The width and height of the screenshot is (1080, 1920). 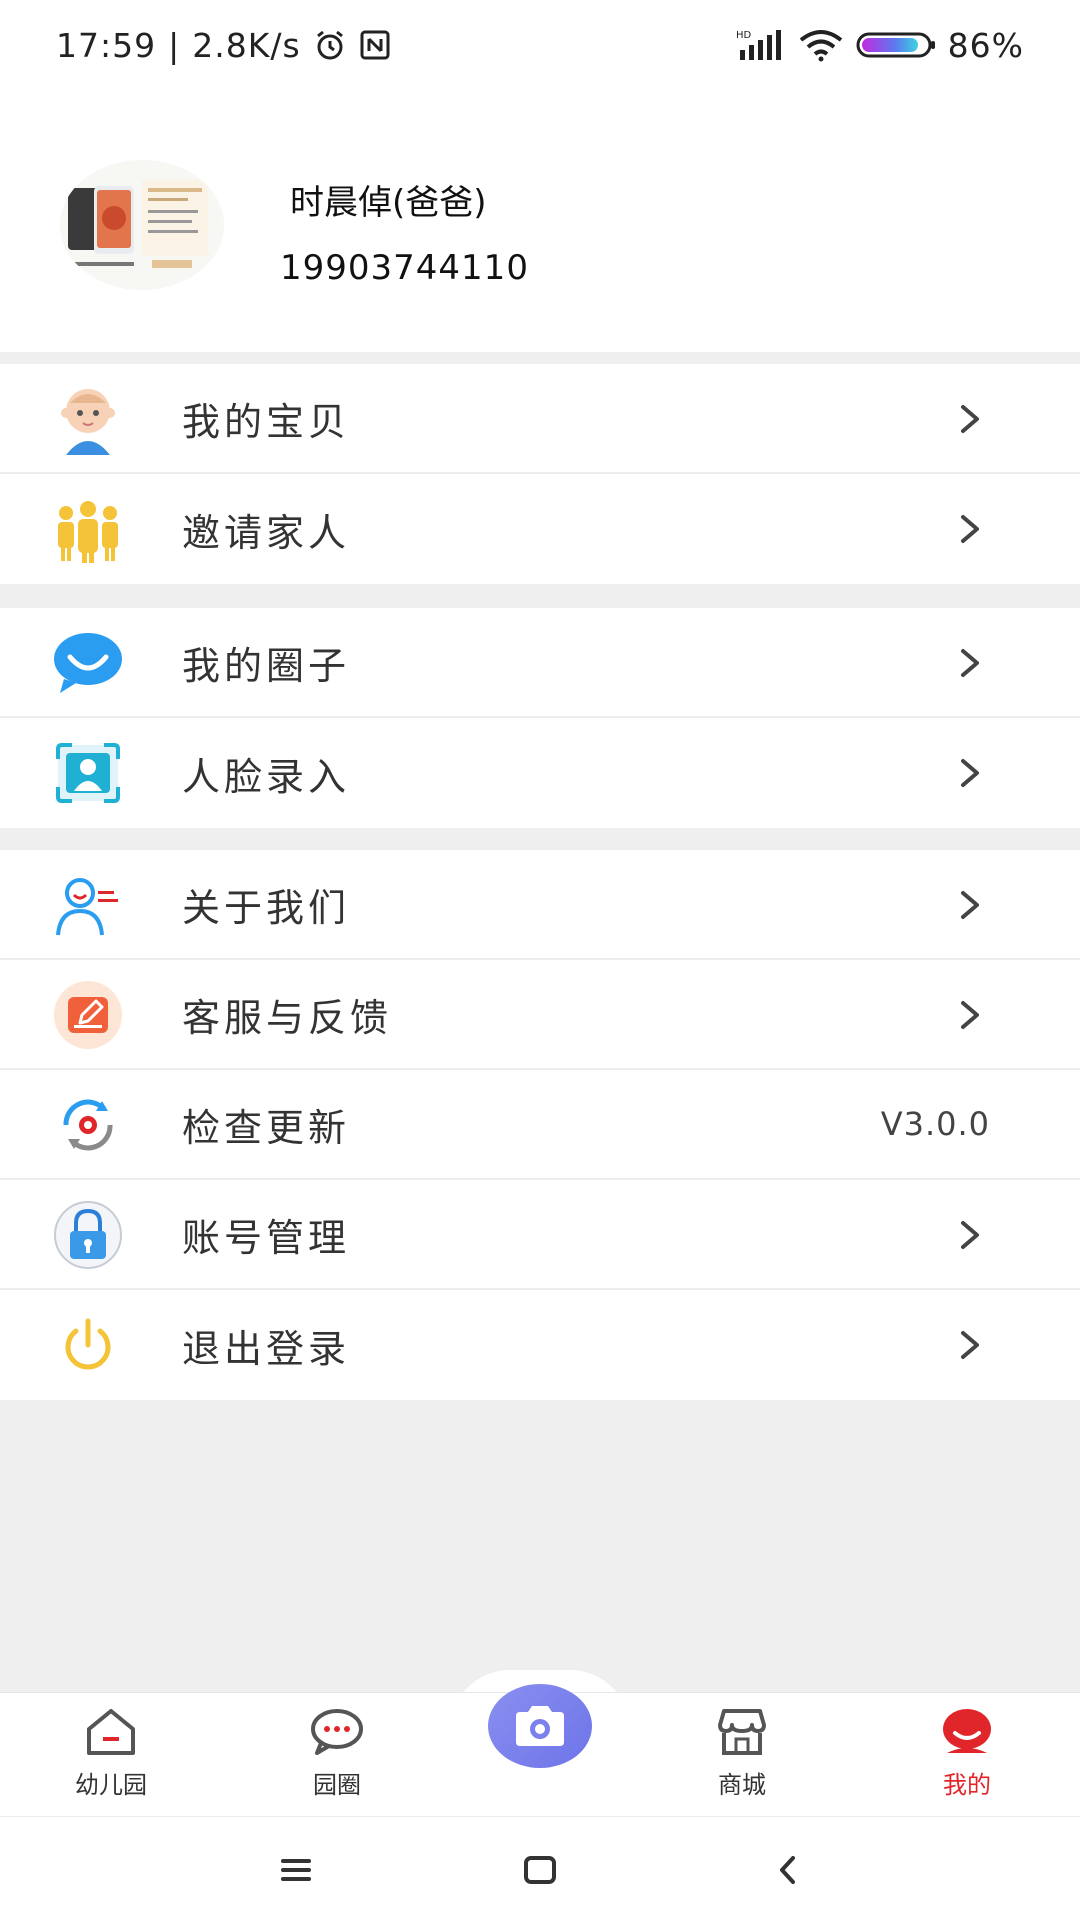 What do you see at coordinates (540, 1345) in the screenshot?
I see `menu-item-logout: 退出登录` at bounding box center [540, 1345].